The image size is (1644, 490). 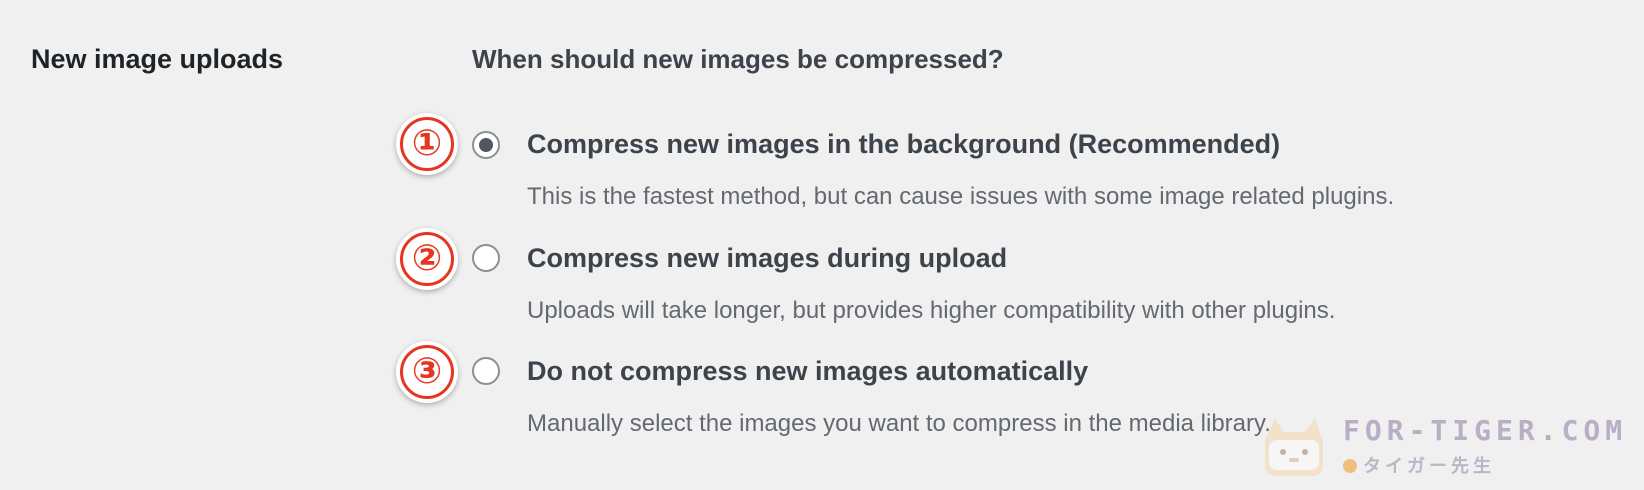 I want to click on watermark-subtext: タイガー先生, so click(x=1419, y=465).